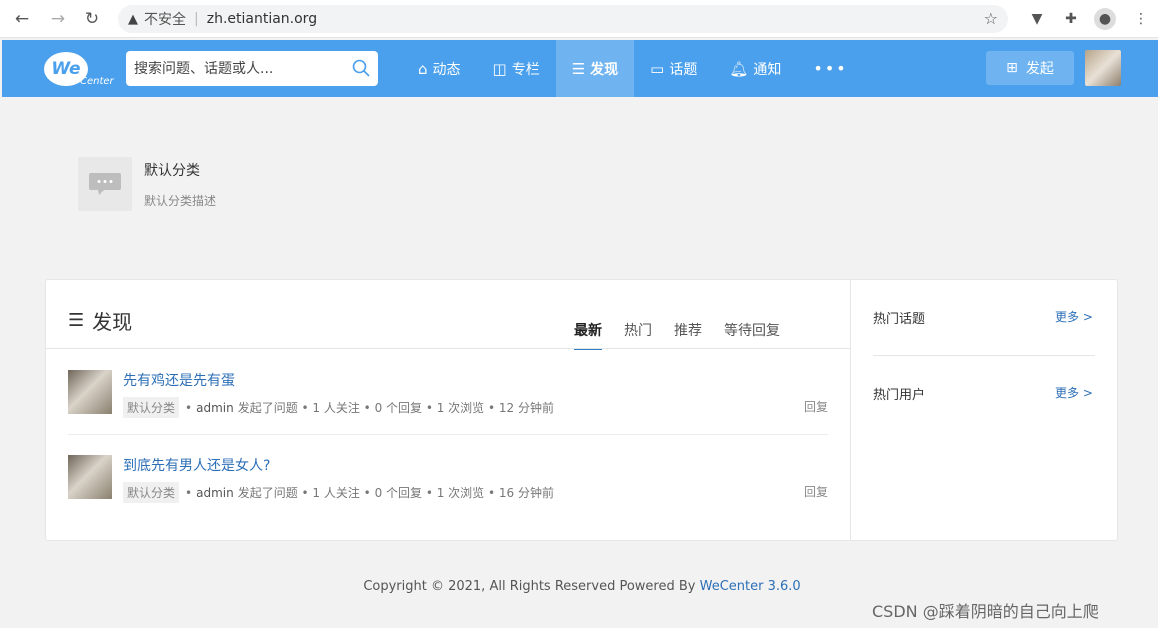 The image size is (1158, 628). What do you see at coordinates (752, 335) in the screenshot?
I see `tab-unanswered: 等待回复` at bounding box center [752, 335].